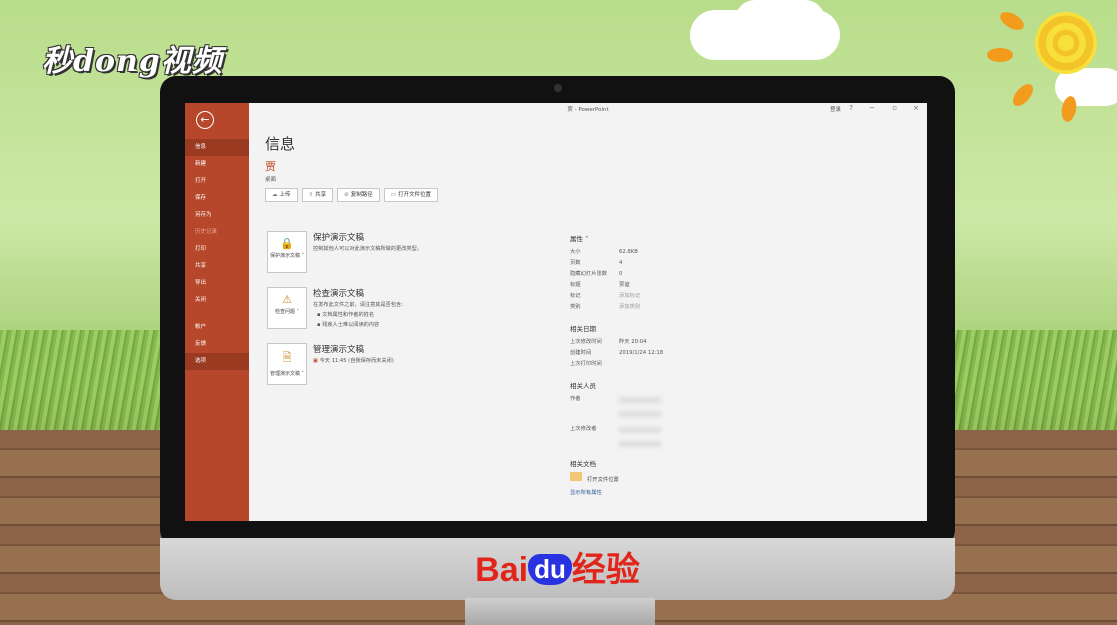 The image size is (1117, 625). What do you see at coordinates (640, 439) in the screenshot?
I see `modifier-avatar` at bounding box center [640, 439].